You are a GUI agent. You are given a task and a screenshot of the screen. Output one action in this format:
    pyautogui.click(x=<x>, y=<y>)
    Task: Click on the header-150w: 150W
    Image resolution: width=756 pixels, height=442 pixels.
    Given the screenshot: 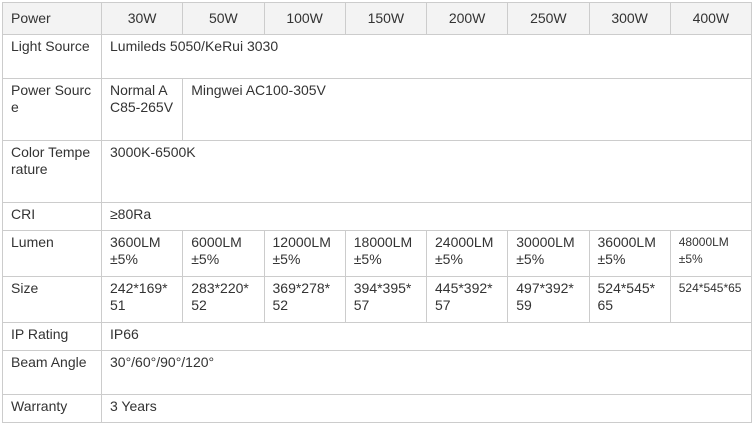 What is the action you would take?
    pyautogui.click(x=386, y=18)
    